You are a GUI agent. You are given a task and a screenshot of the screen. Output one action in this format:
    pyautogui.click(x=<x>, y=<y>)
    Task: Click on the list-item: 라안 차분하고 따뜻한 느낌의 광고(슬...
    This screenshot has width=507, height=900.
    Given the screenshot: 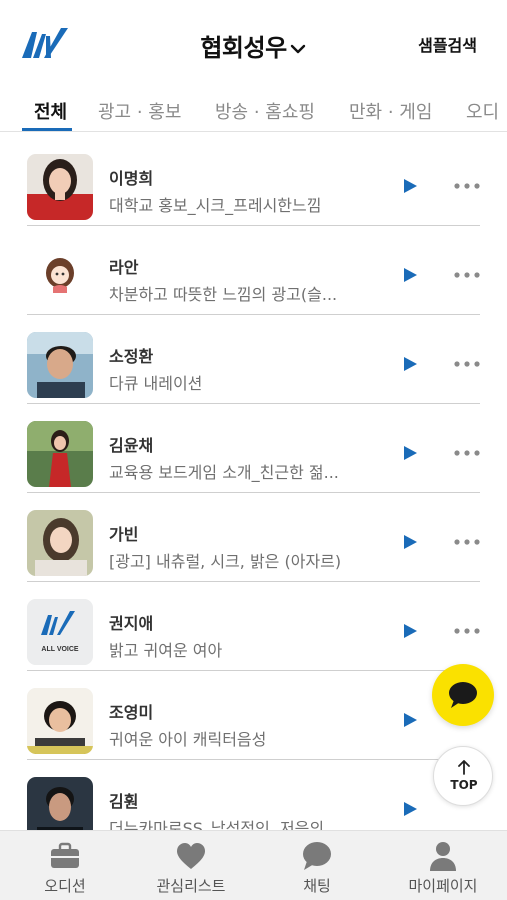 What is the action you would take?
    pyautogui.click(x=253, y=270)
    